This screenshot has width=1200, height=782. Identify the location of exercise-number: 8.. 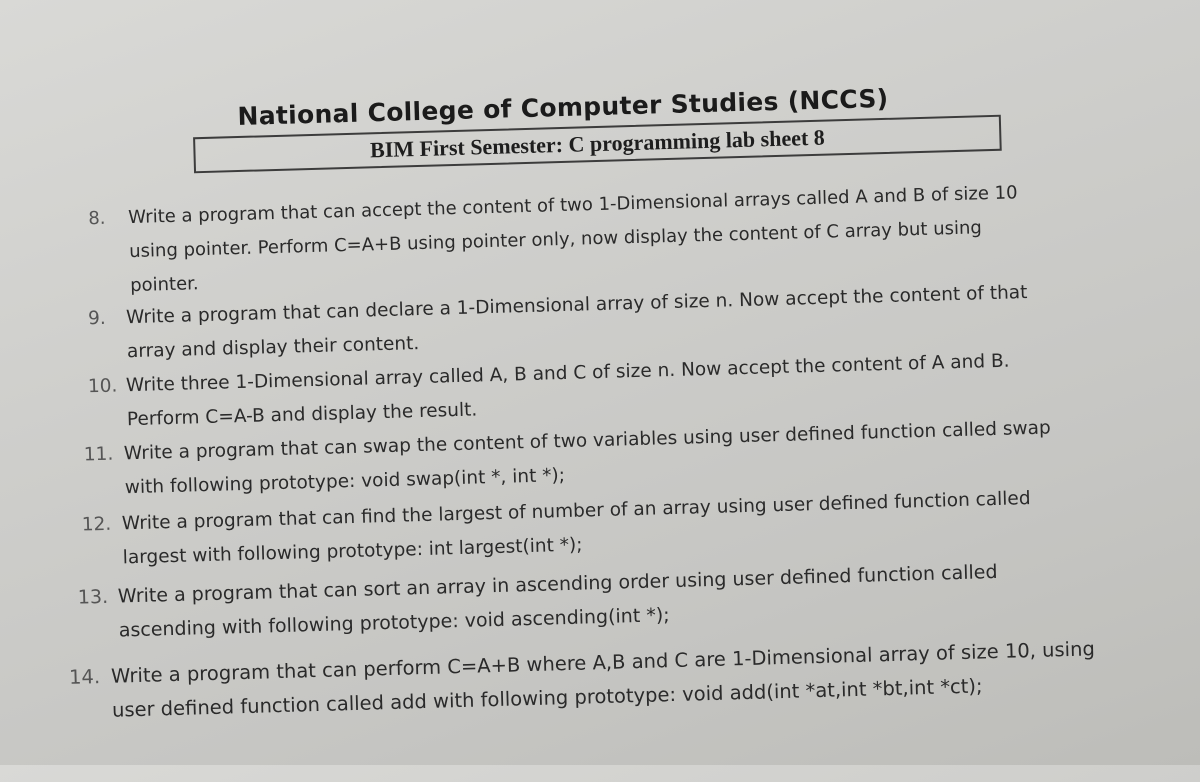
(97, 218).